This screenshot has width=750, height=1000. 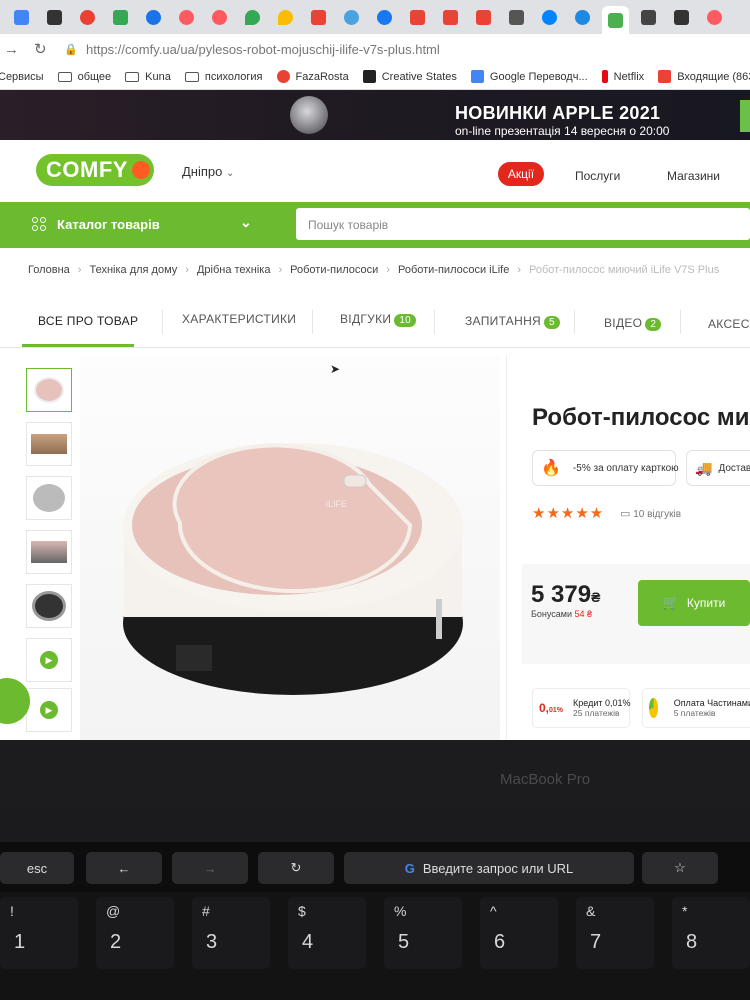 I want to click on breadcrumb-item: Роботи-пилососи, so click(x=334, y=270).